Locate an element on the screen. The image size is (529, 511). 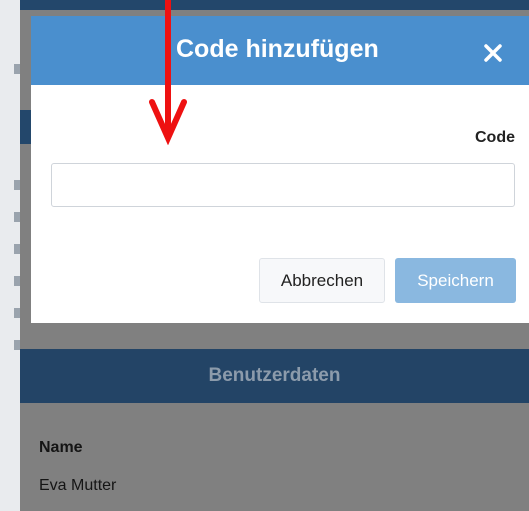
page-left-edge is located at coordinates (10, 255).